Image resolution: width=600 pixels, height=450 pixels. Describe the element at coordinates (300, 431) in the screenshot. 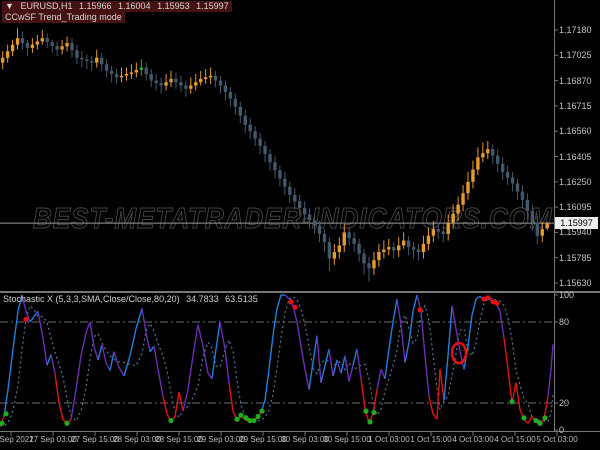

I see `time-axis-separator` at that location.